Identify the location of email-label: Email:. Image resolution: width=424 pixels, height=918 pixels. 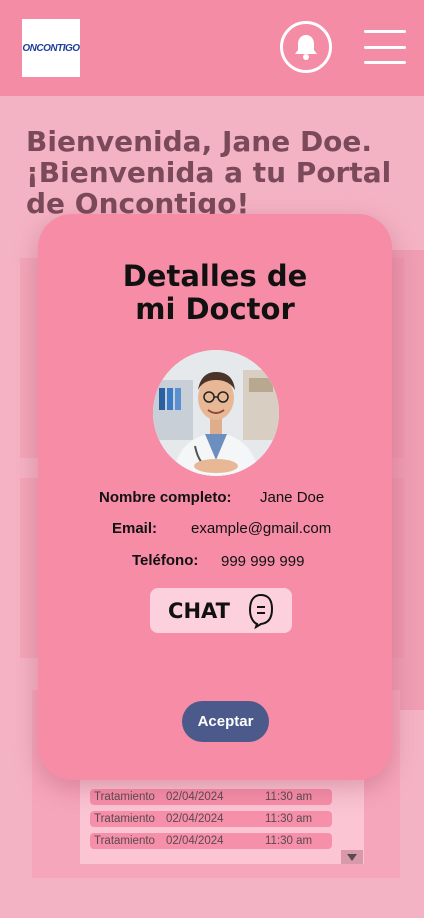
(135, 528).